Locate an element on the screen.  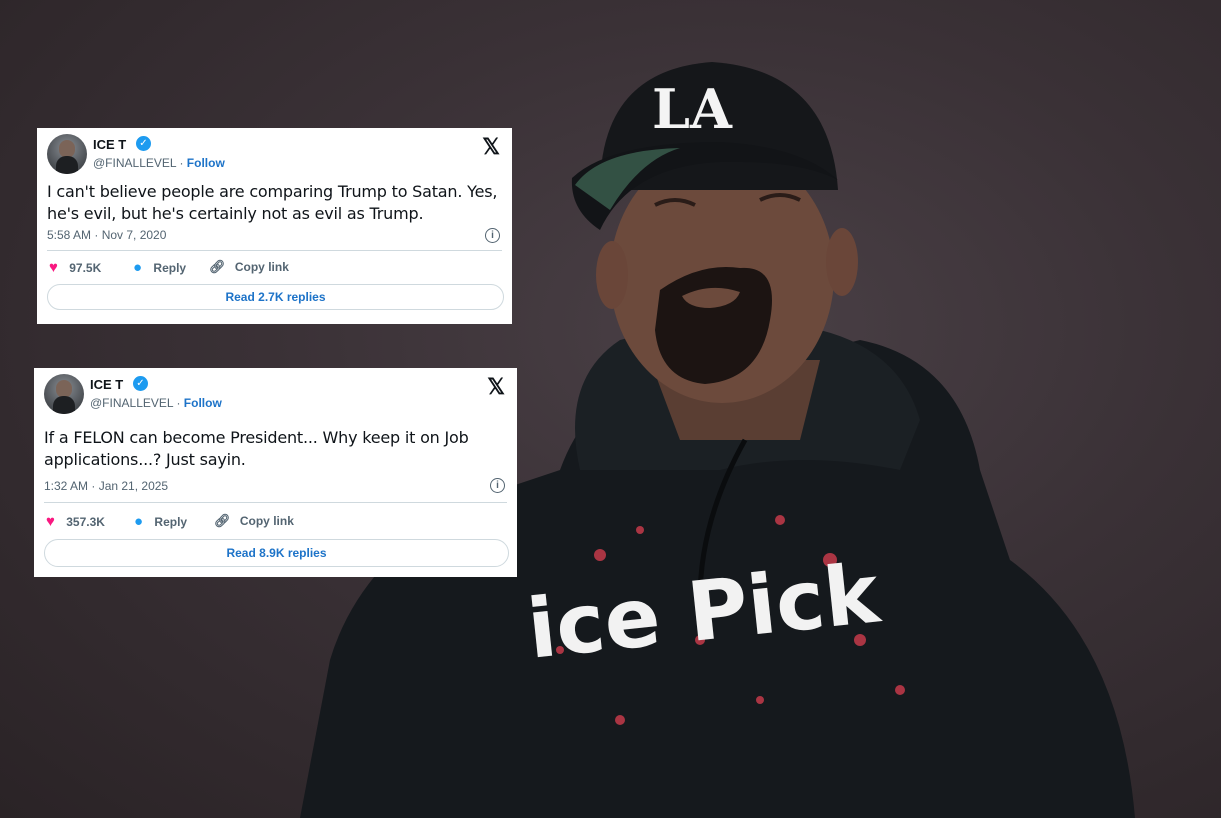
like-button: ♥ 97.5K is located at coordinates (75, 267).